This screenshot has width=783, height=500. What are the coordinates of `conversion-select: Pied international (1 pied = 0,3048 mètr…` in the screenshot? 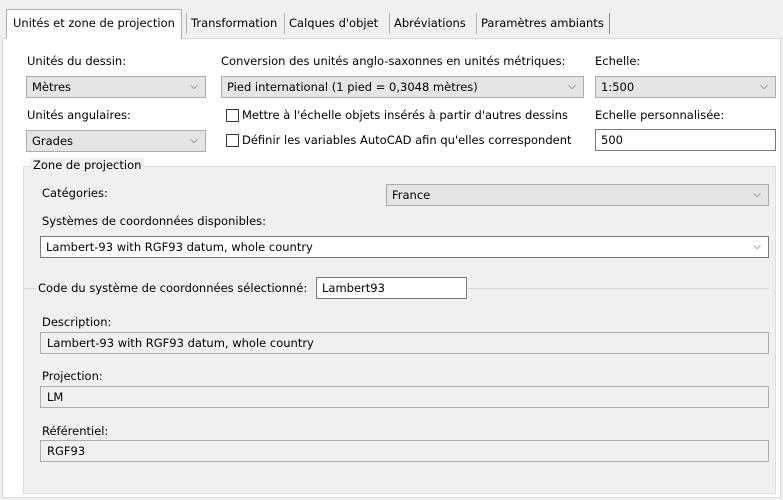 It's located at (402, 87).